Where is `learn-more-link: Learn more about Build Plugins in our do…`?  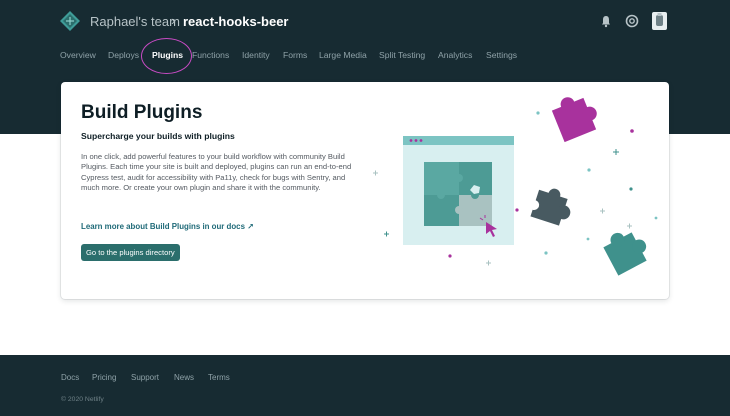
learn-more-link: Learn more about Build Plugins in our do… is located at coordinates (167, 226).